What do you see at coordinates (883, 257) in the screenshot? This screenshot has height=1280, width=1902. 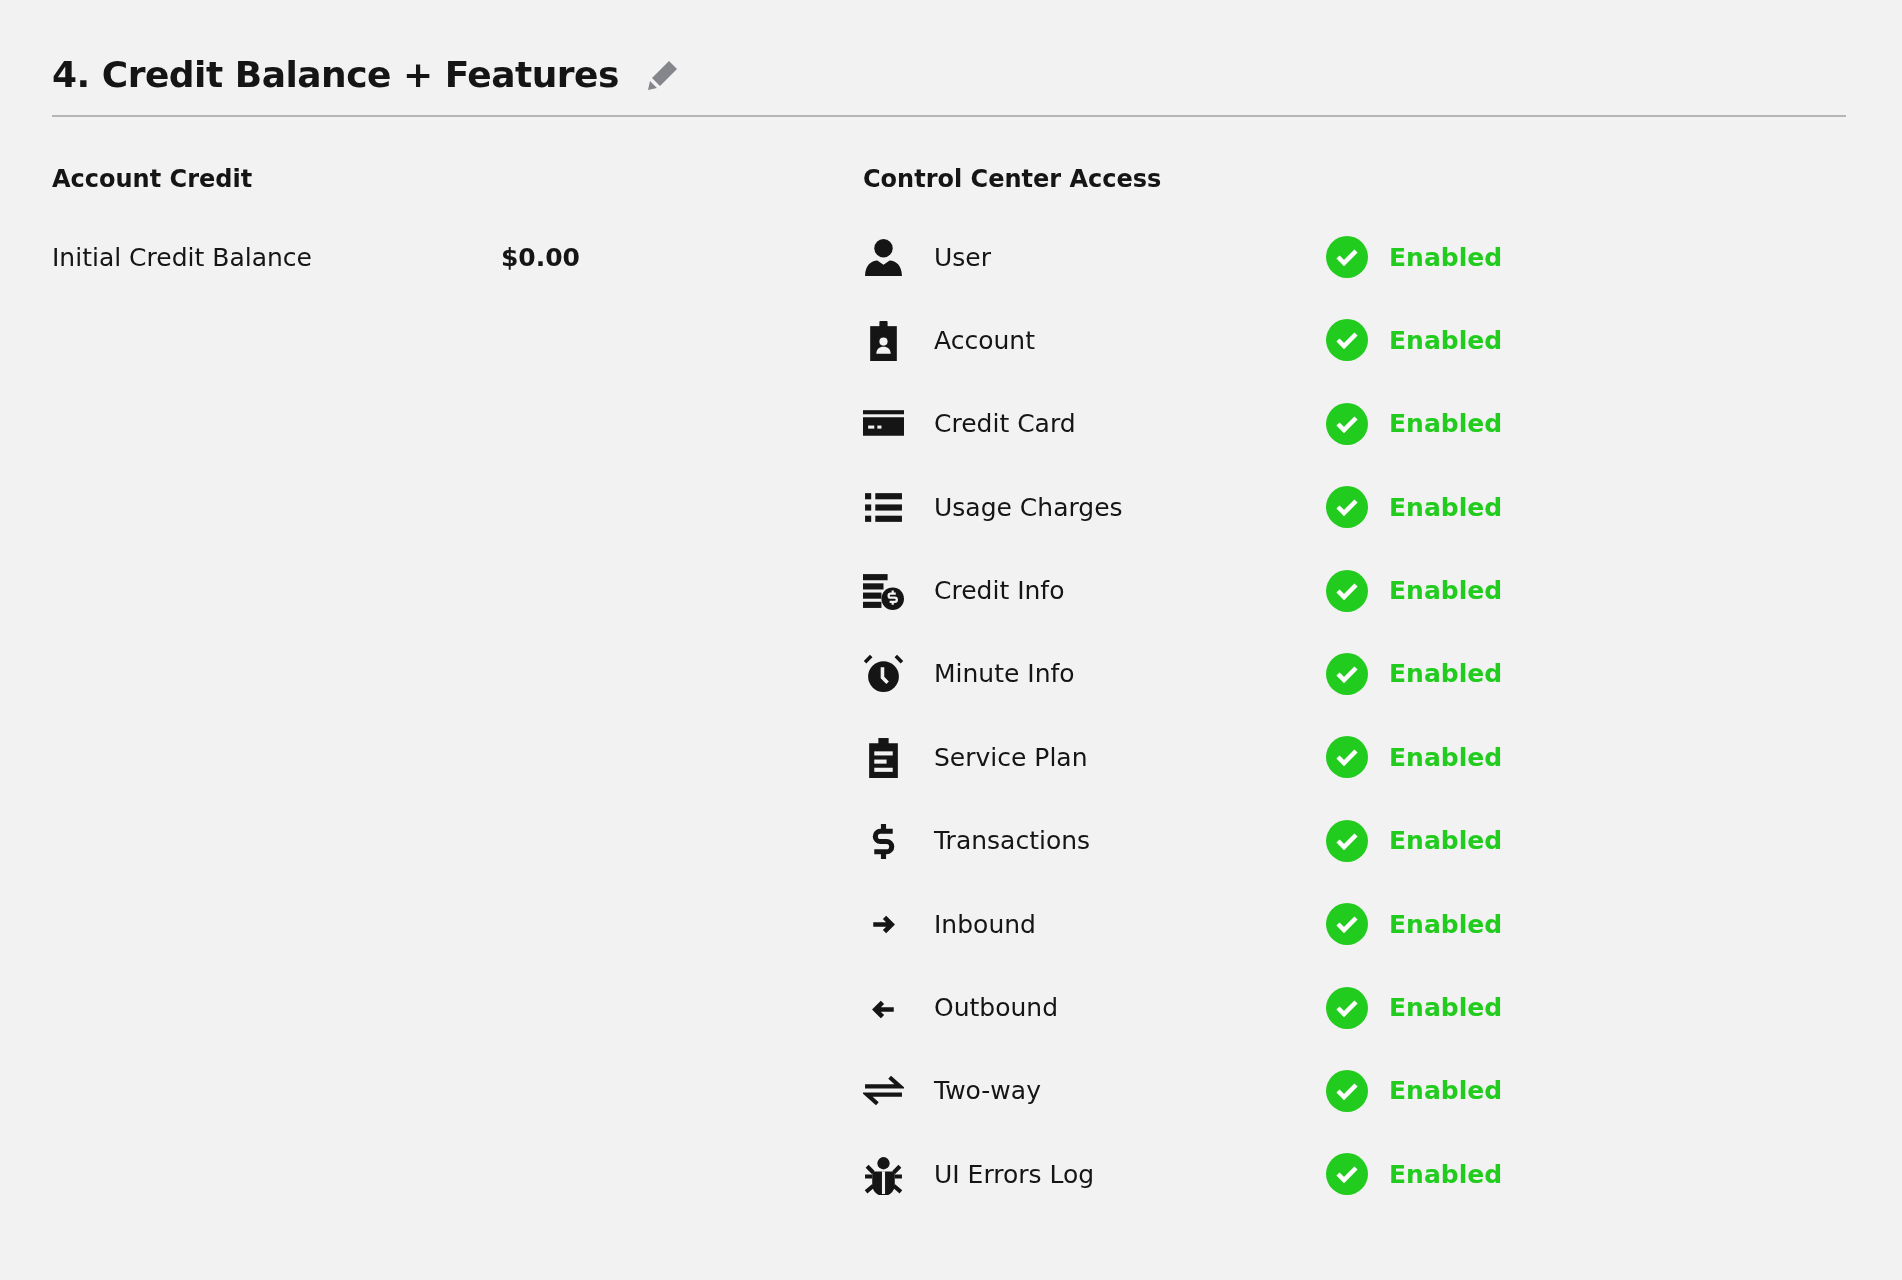 I see `user-icon` at bounding box center [883, 257].